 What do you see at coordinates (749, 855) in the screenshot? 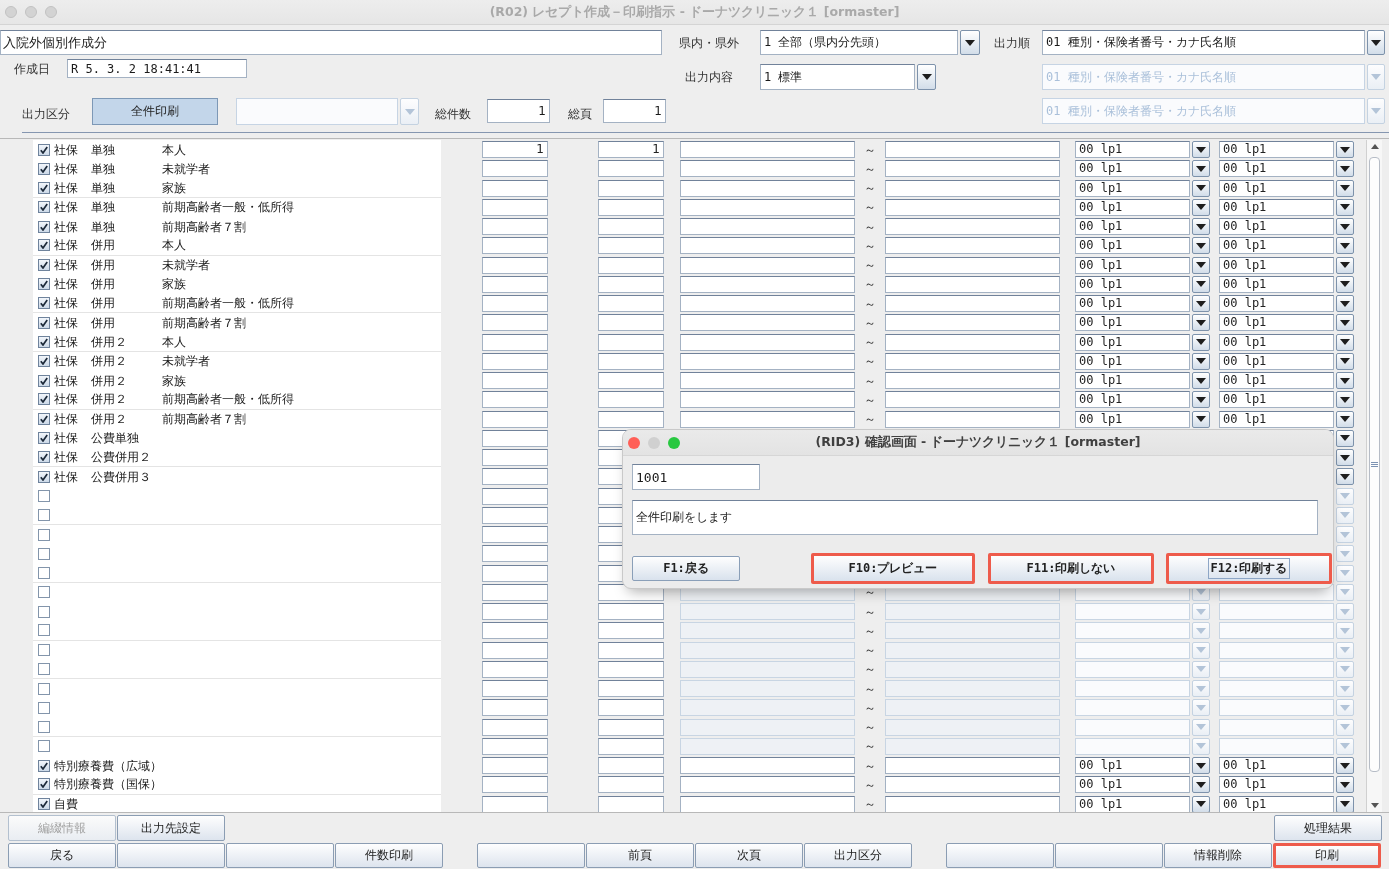
I see `function-key-button: 次頁` at bounding box center [749, 855].